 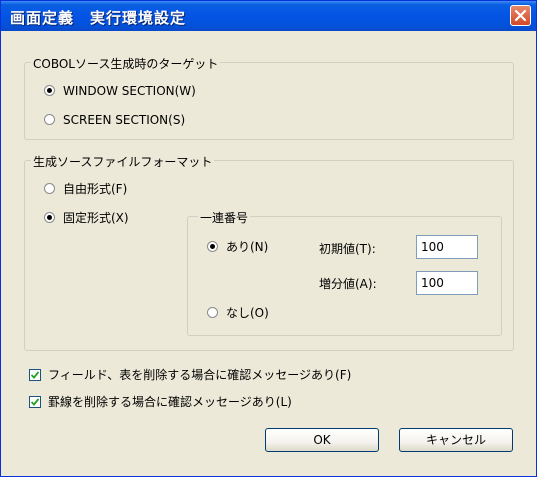 I want to click on close-icon, so click(x=520, y=15).